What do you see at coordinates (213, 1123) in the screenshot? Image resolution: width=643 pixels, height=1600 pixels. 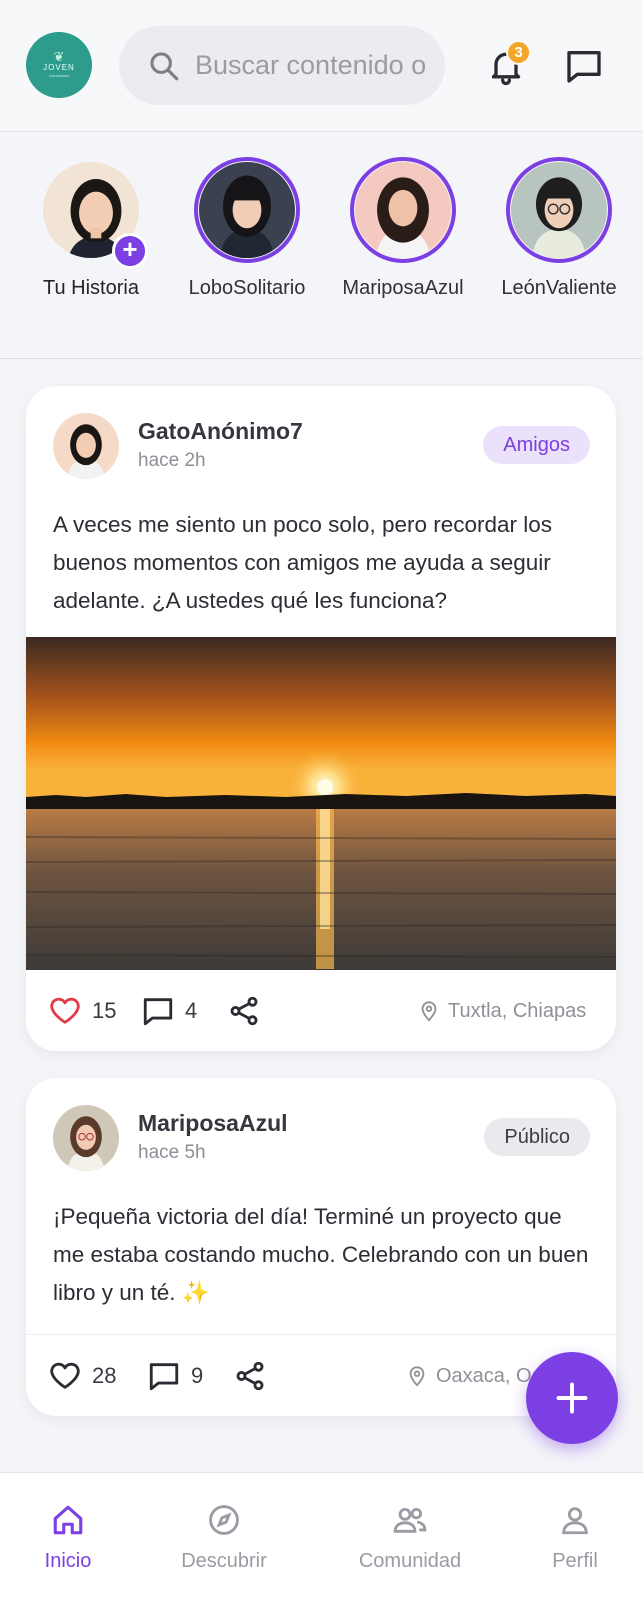 I see `post-username: MariposaAzul` at bounding box center [213, 1123].